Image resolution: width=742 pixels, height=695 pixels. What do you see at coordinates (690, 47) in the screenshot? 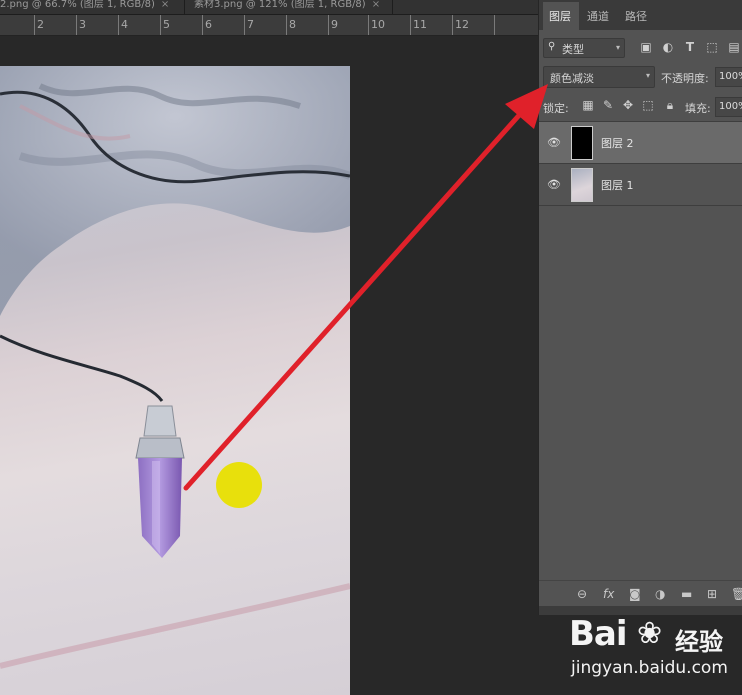
I see `type-filter-icon: T` at bounding box center [690, 47].